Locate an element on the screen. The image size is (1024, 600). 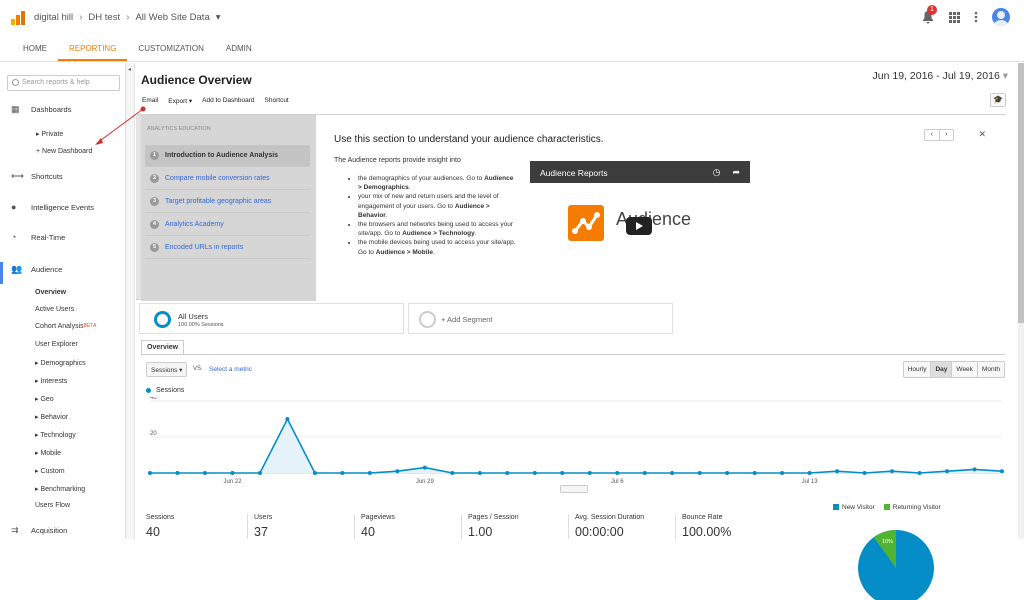
segment-all-users: All Users 100.00% Sessions is located at coordinates (271, 318).